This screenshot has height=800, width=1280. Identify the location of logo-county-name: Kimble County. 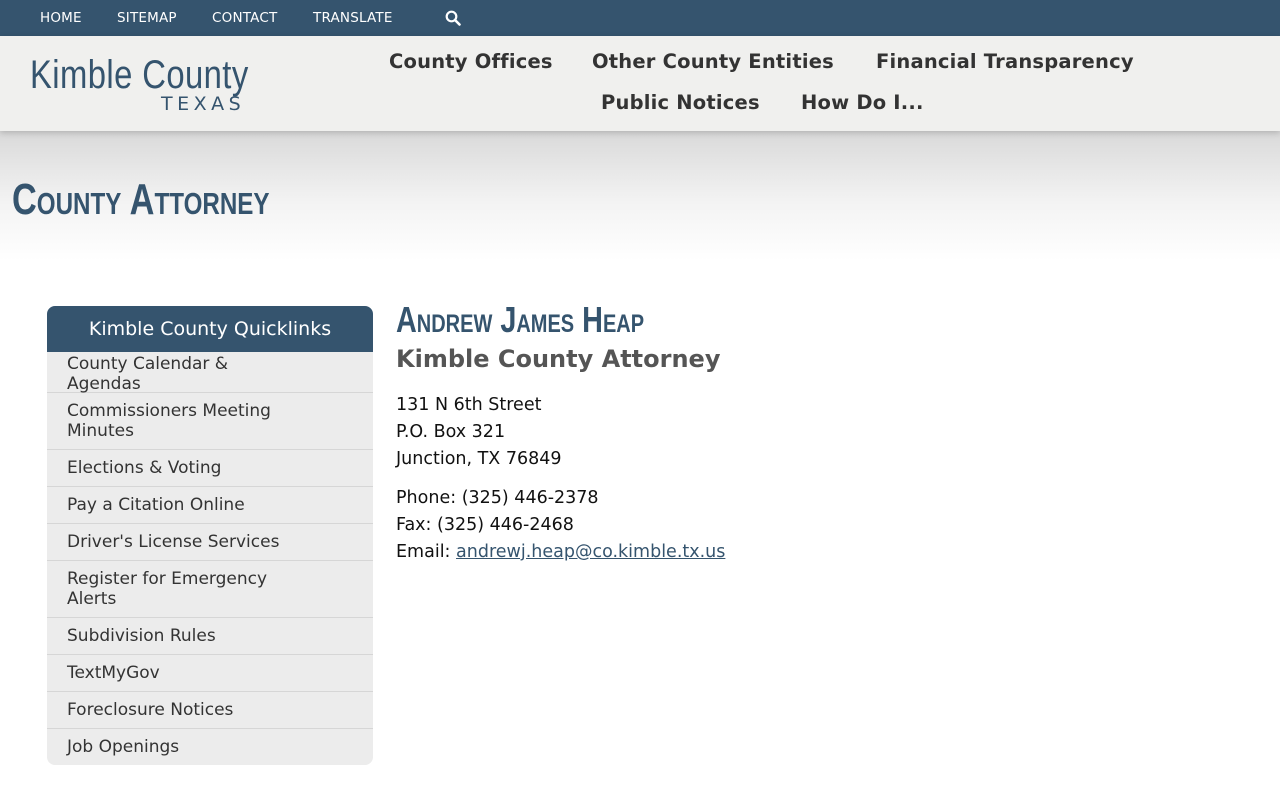
(139, 75).